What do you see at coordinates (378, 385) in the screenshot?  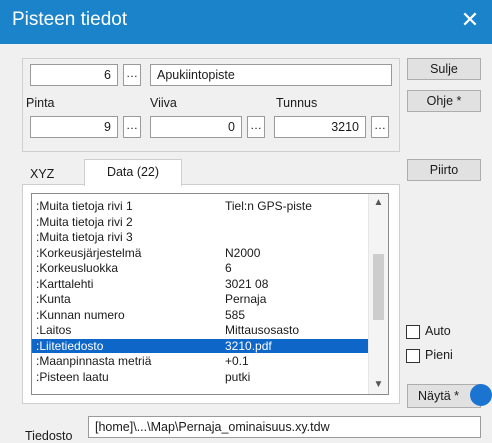 I see `scroll-down-icon: ▼` at bounding box center [378, 385].